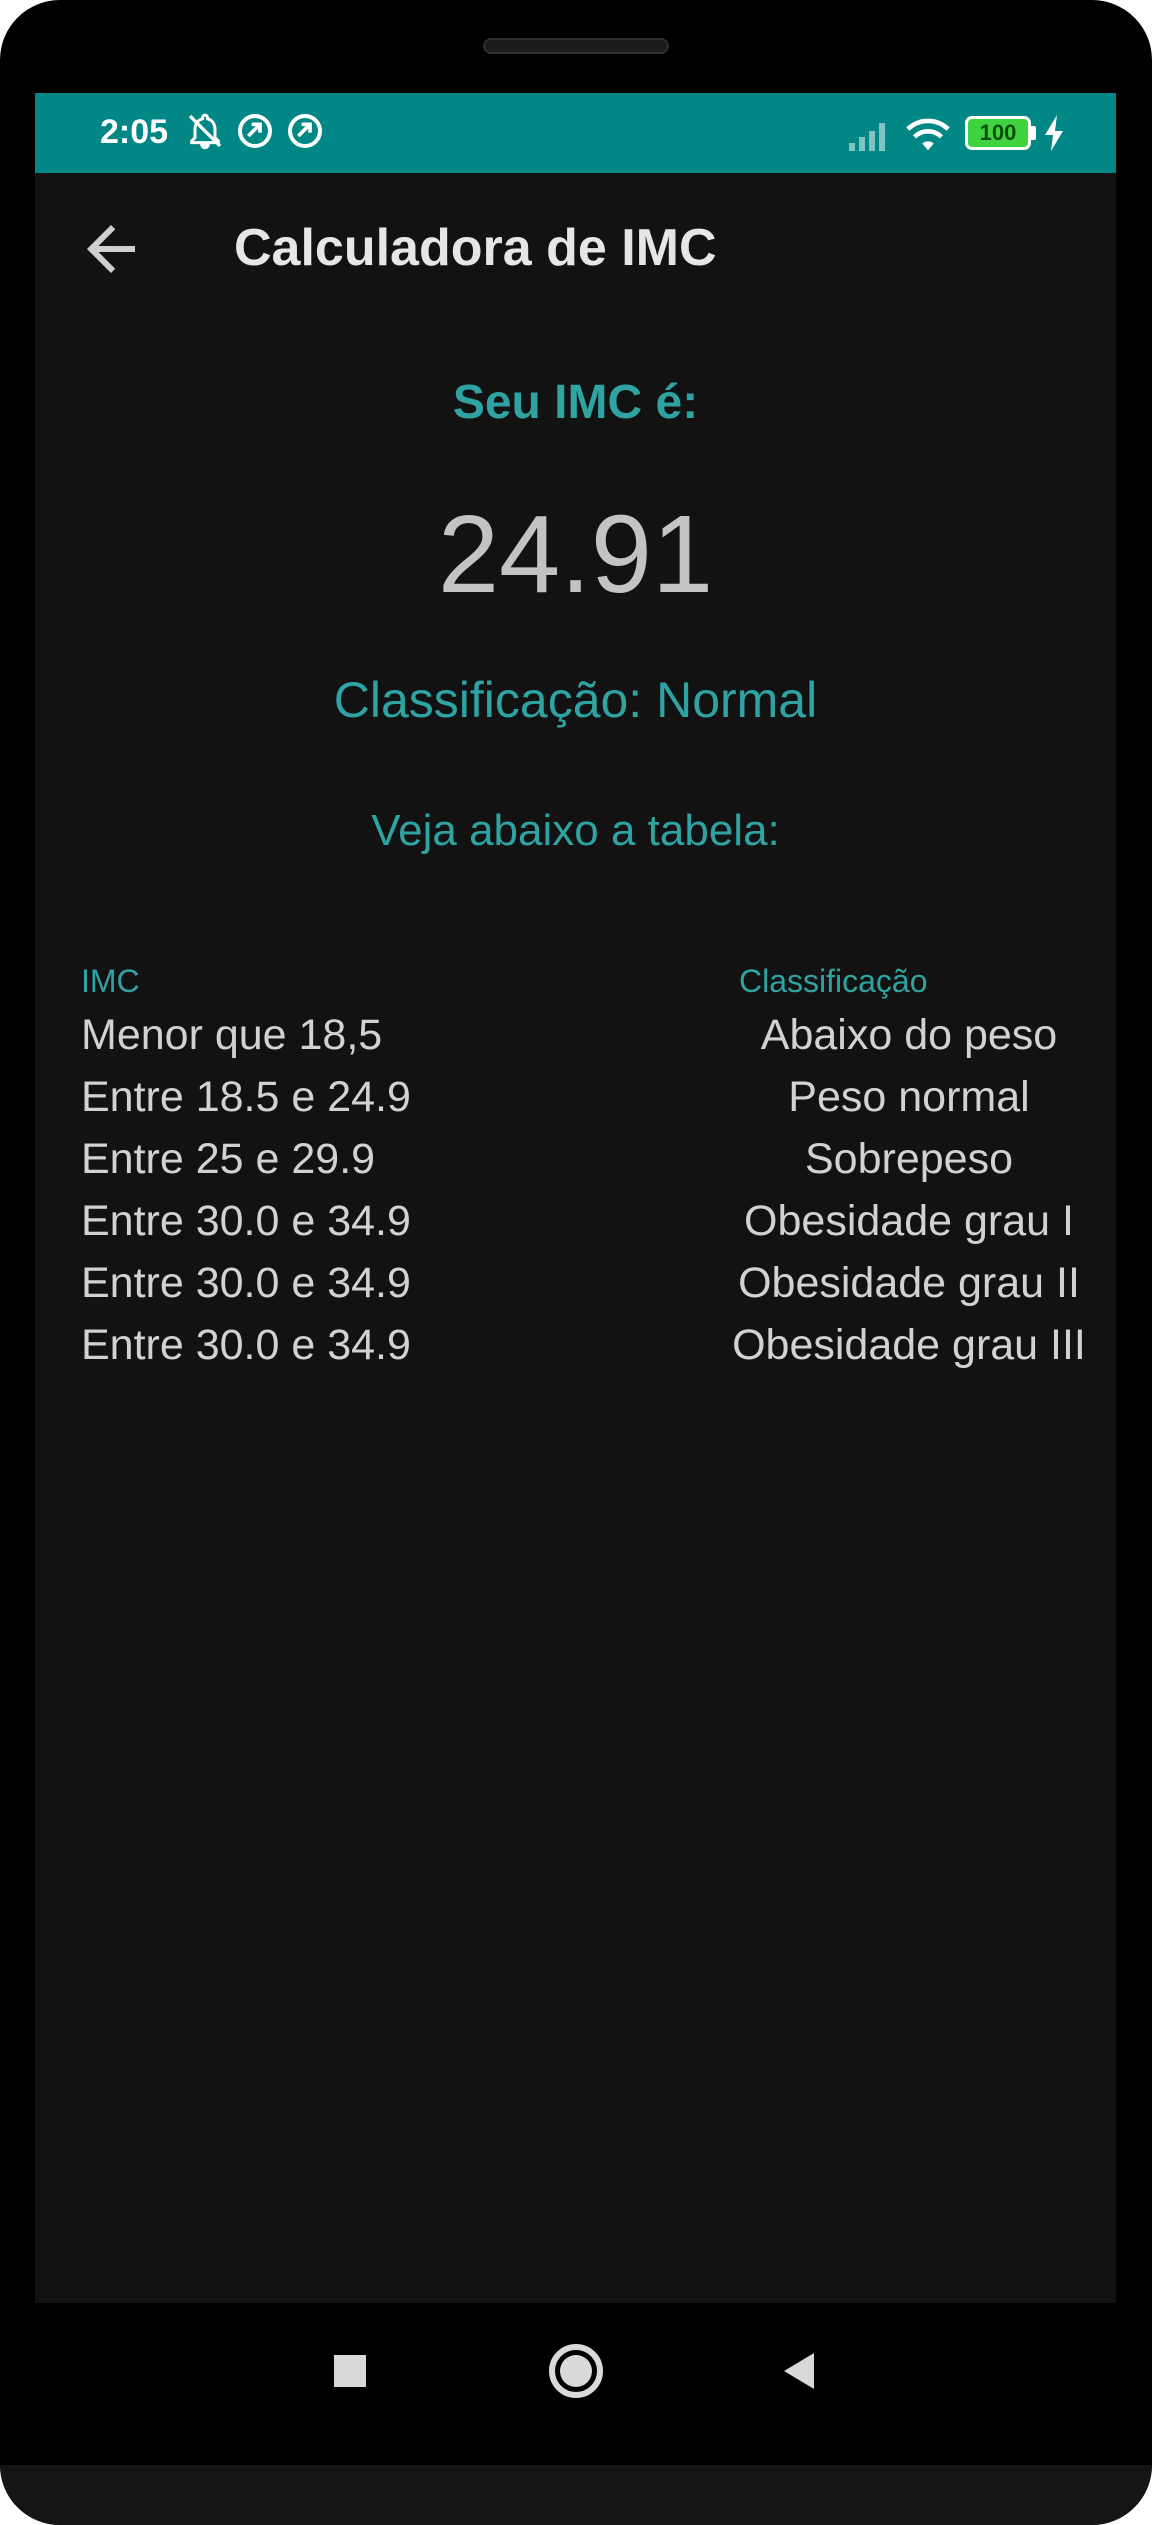  What do you see at coordinates (867, 137) in the screenshot?
I see `signal-icon` at bounding box center [867, 137].